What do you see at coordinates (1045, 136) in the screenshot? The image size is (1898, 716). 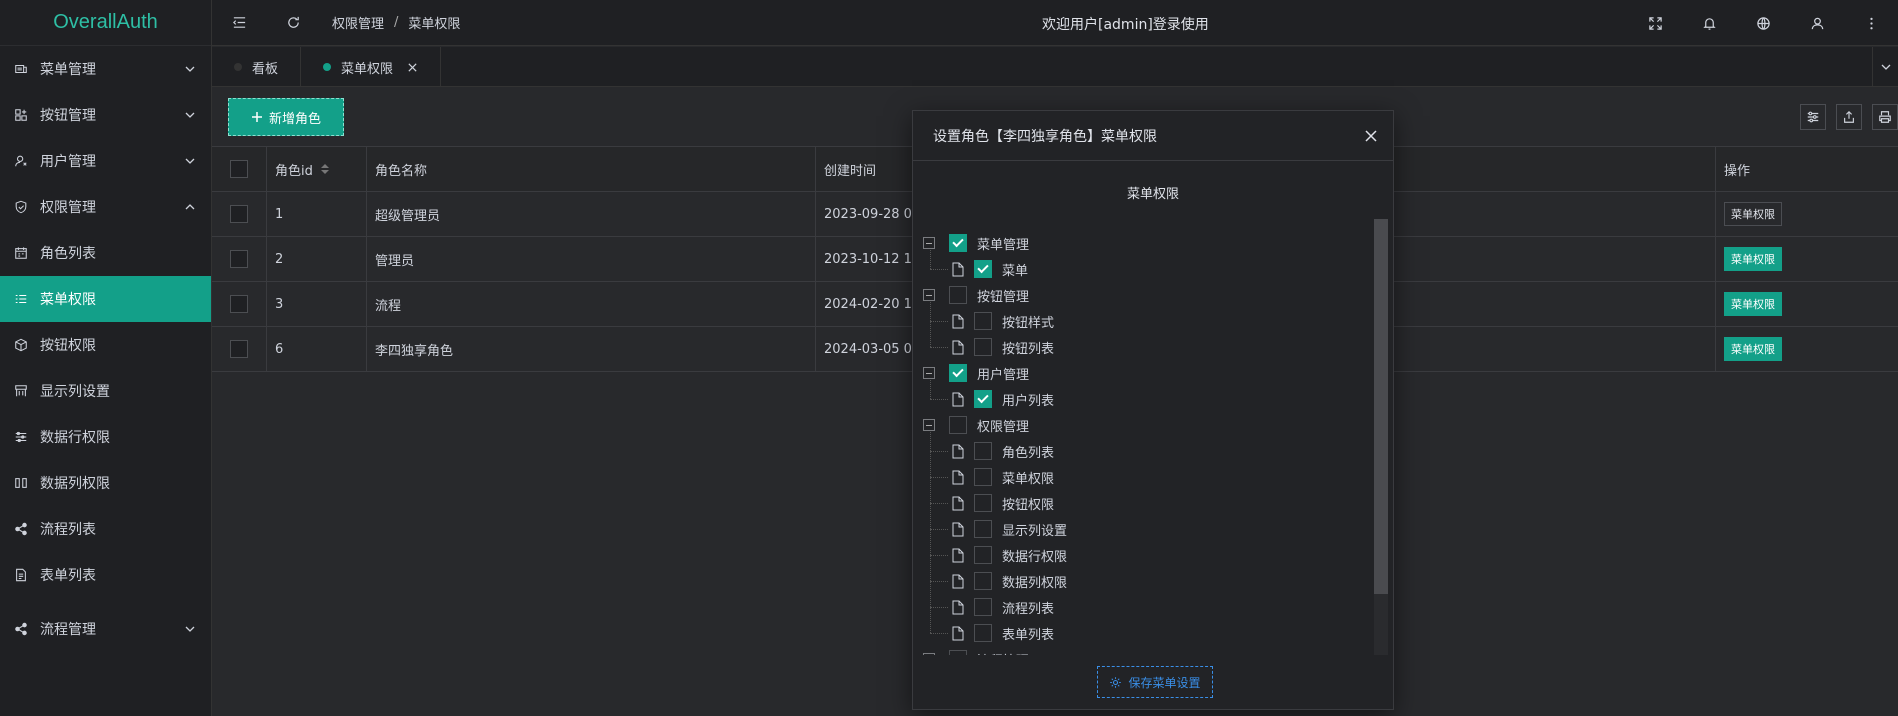 I see `dialog-title: 设置角色【李四独享角色】菜单权限` at bounding box center [1045, 136].